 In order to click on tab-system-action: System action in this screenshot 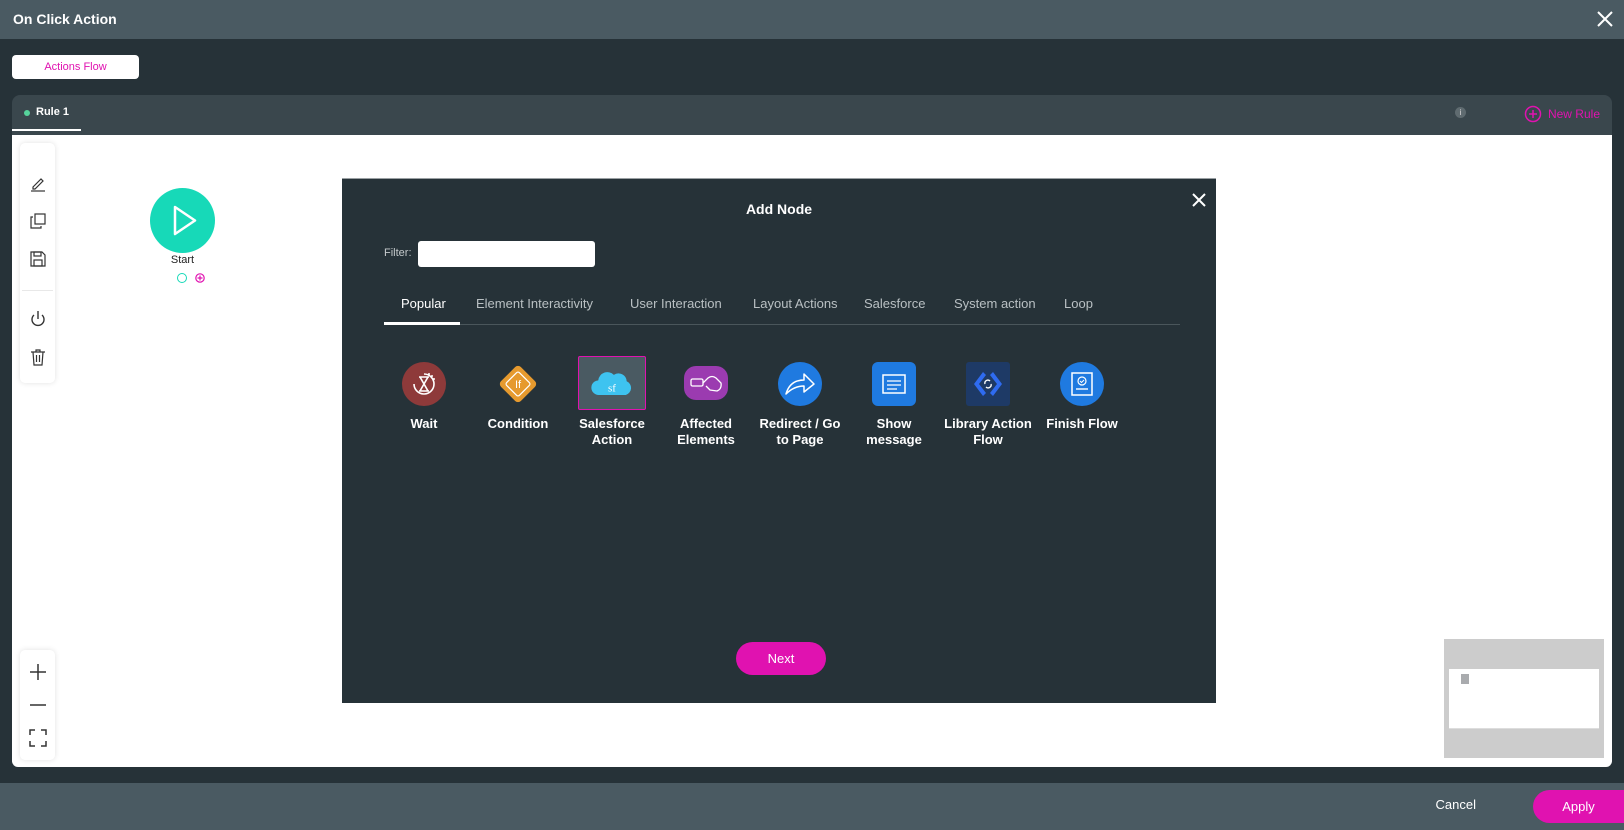, I will do `click(995, 303)`.